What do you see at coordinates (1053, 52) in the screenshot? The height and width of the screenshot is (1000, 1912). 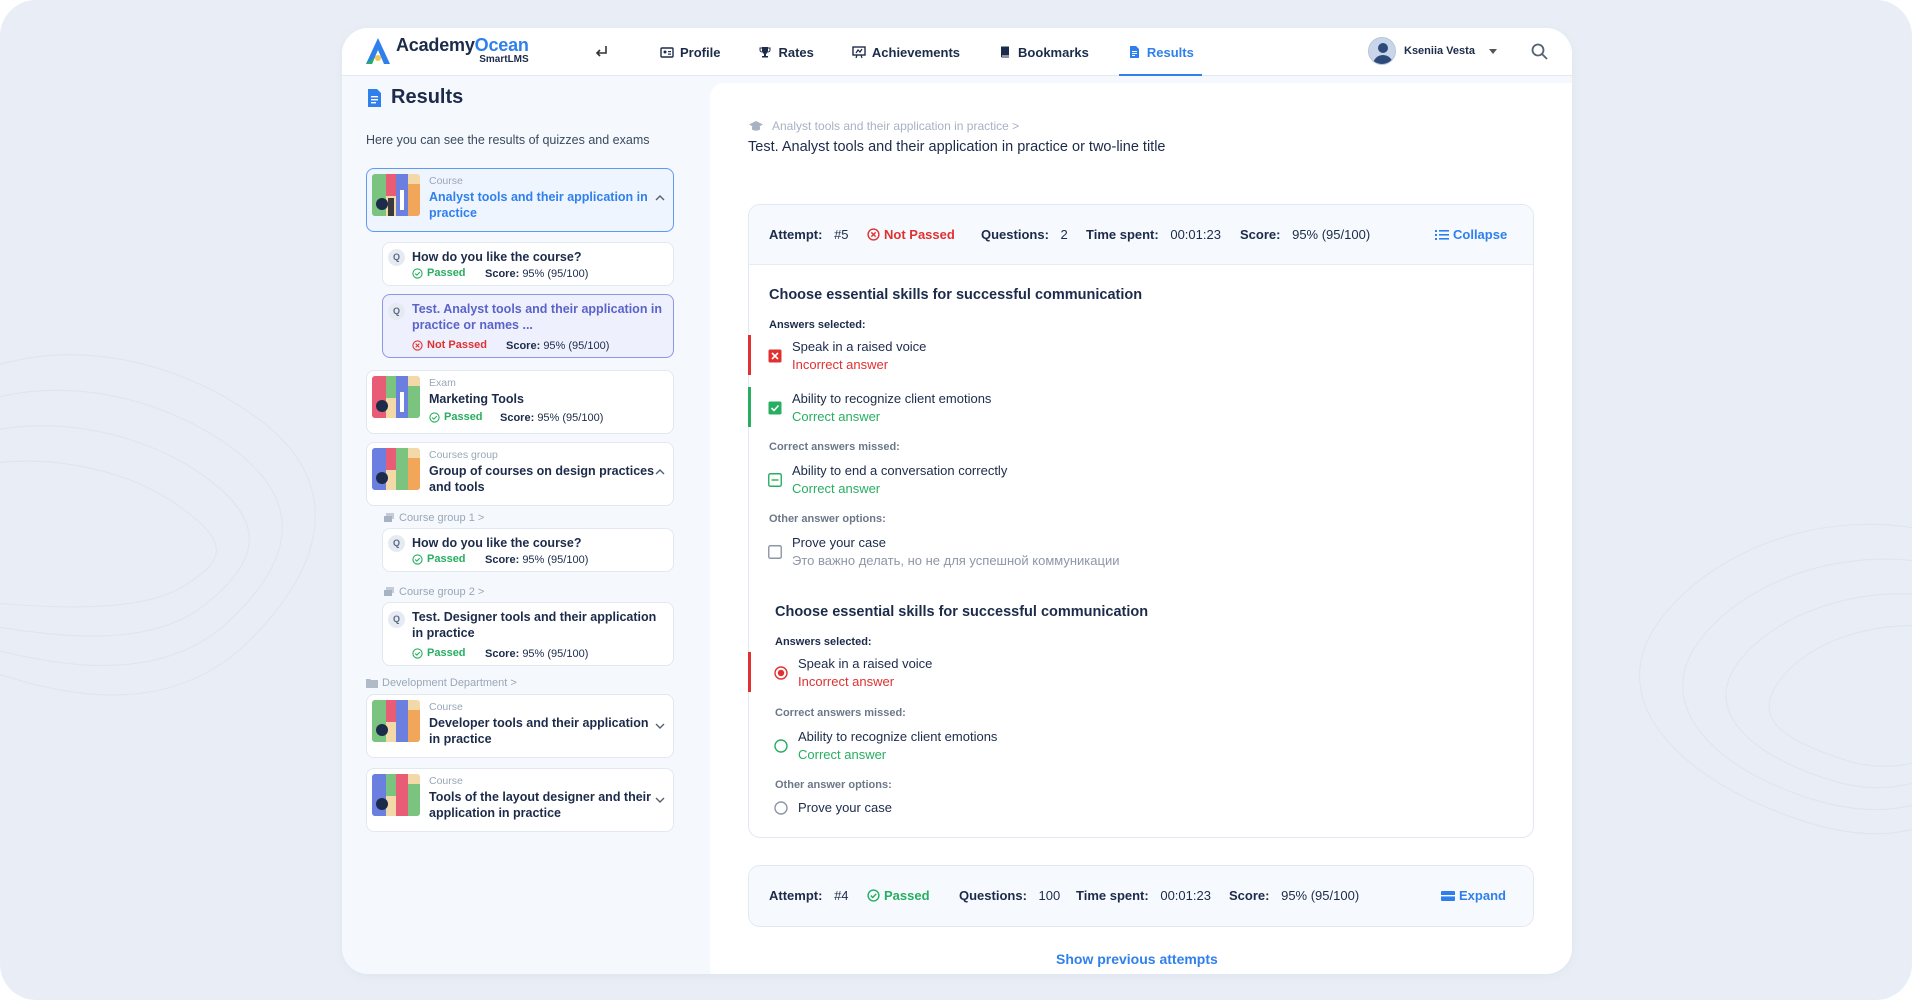 I see `nav-bookmarks-label: Bookmarks` at bounding box center [1053, 52].